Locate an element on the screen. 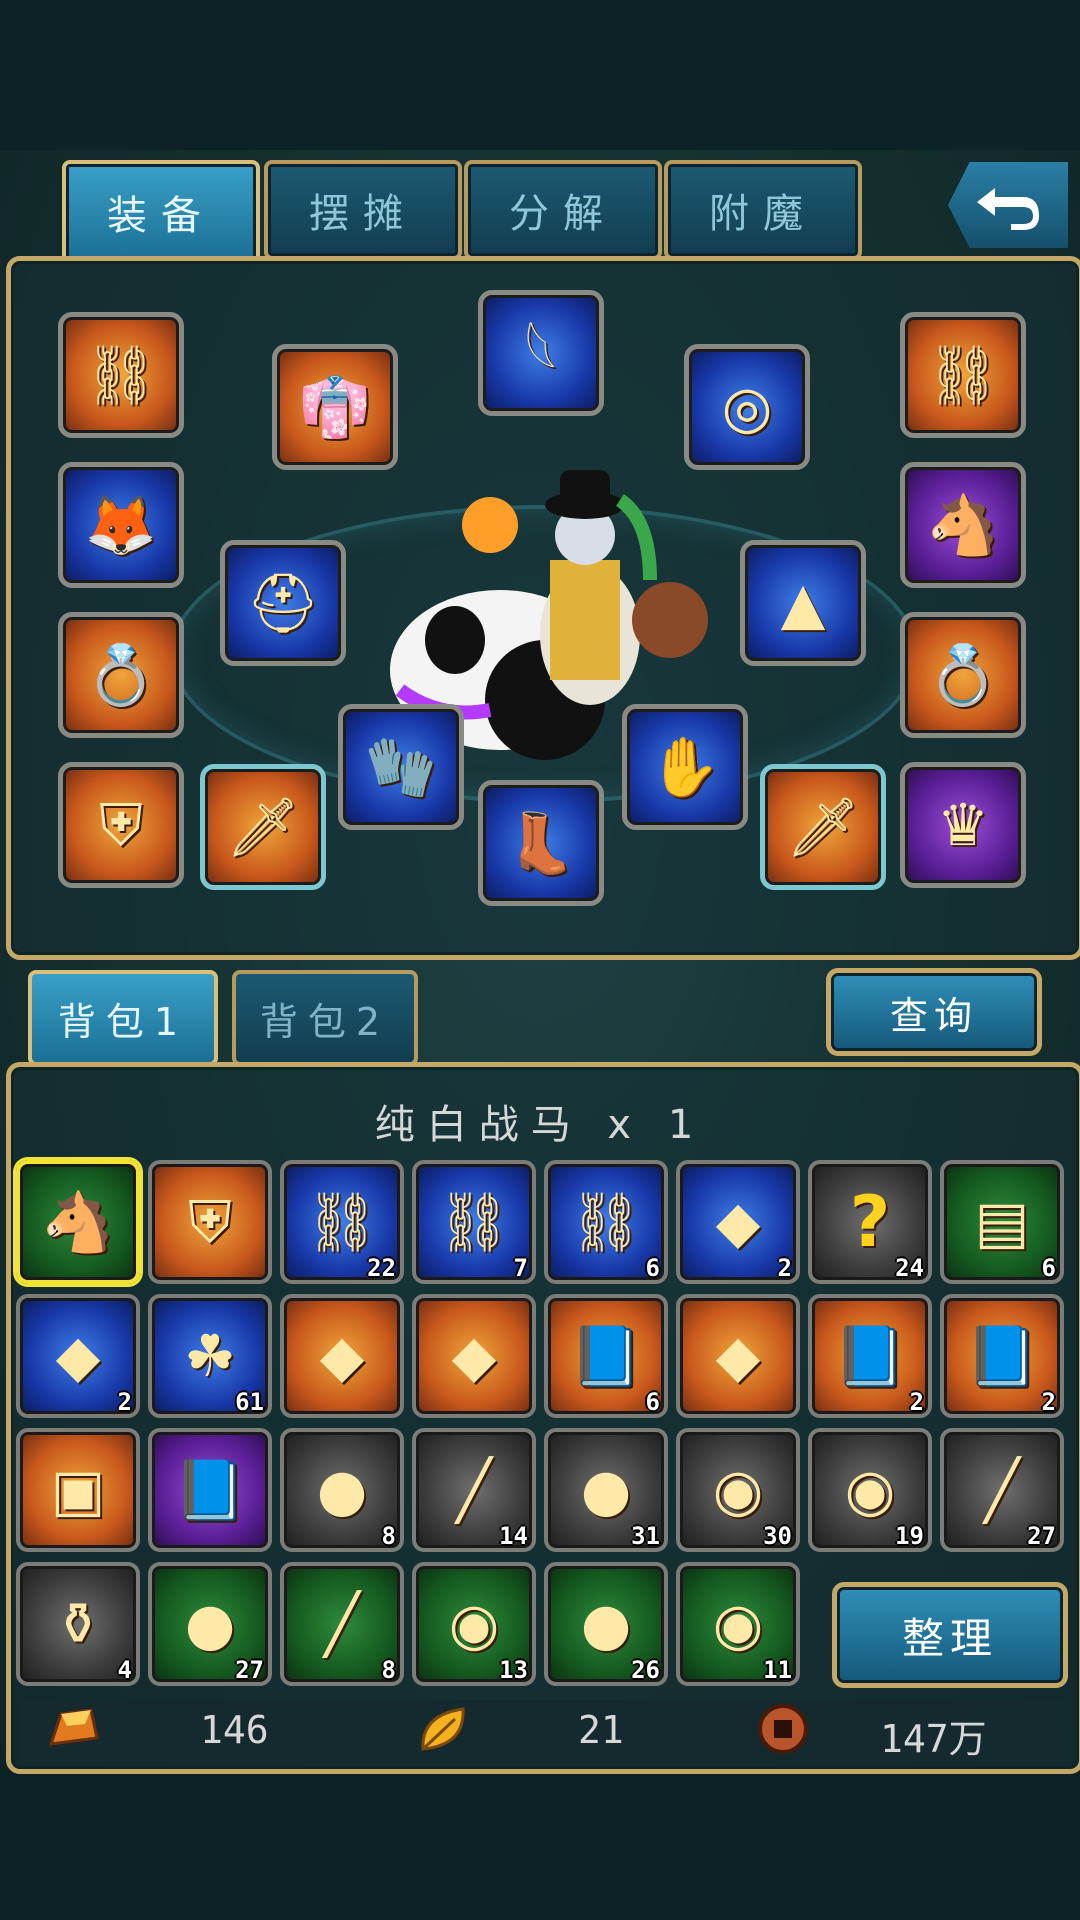  inventory-slot: ☘ 61 is located at coordinates (210, 1356).